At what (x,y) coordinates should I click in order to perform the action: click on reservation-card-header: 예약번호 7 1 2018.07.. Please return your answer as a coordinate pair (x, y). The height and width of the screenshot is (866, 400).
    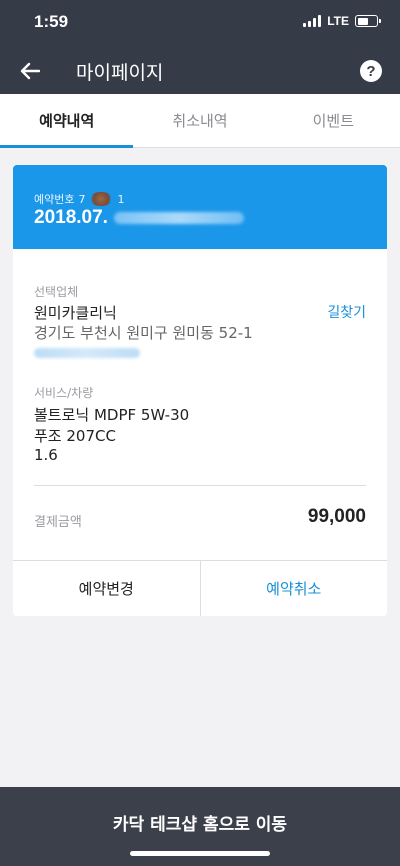
    Looking at the image, I should click on (200, 207).